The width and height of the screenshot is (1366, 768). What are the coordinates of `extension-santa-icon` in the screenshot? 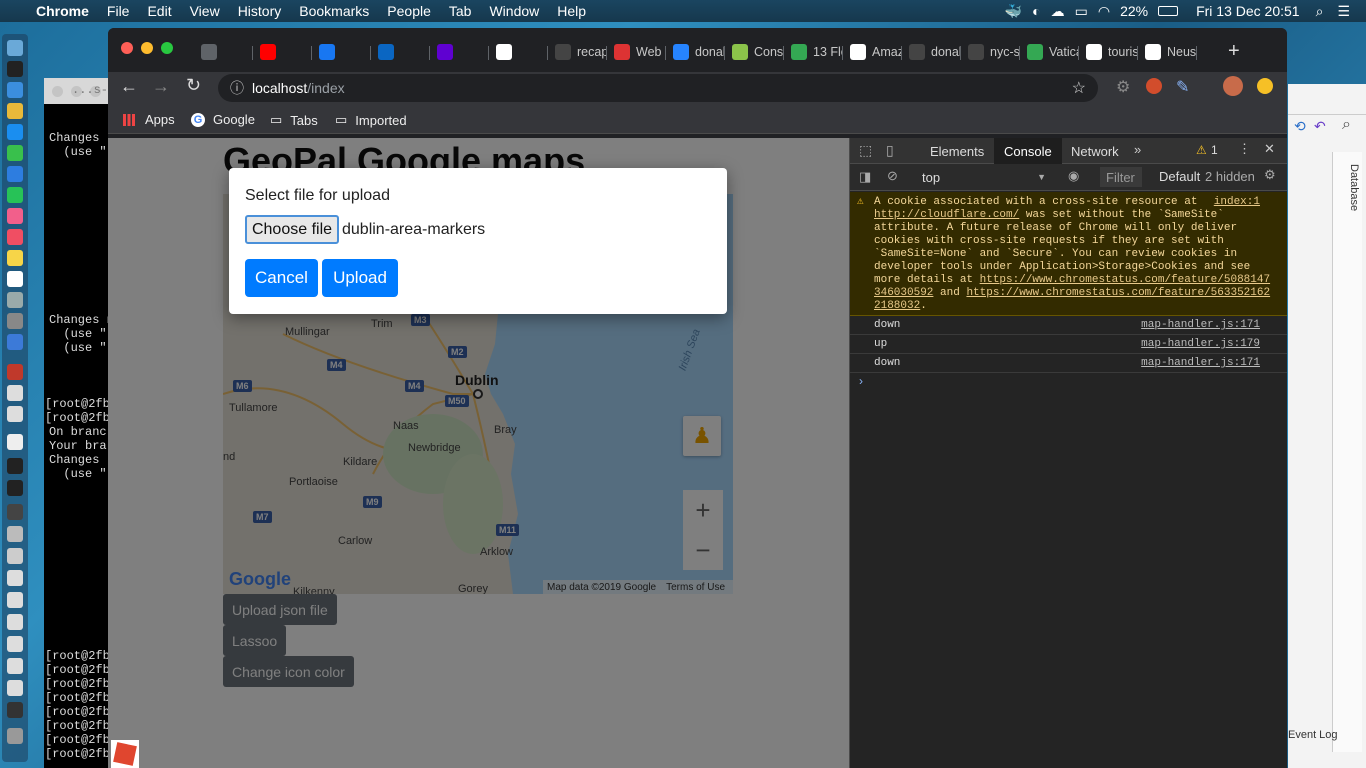 It's located at (1154, 86).